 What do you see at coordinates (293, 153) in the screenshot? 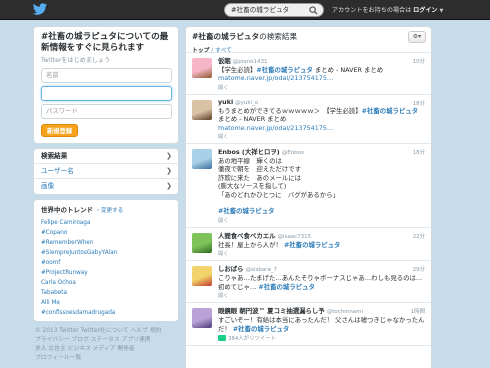
I see `author-handle: @Enbos` at bounding box center [293, 153].